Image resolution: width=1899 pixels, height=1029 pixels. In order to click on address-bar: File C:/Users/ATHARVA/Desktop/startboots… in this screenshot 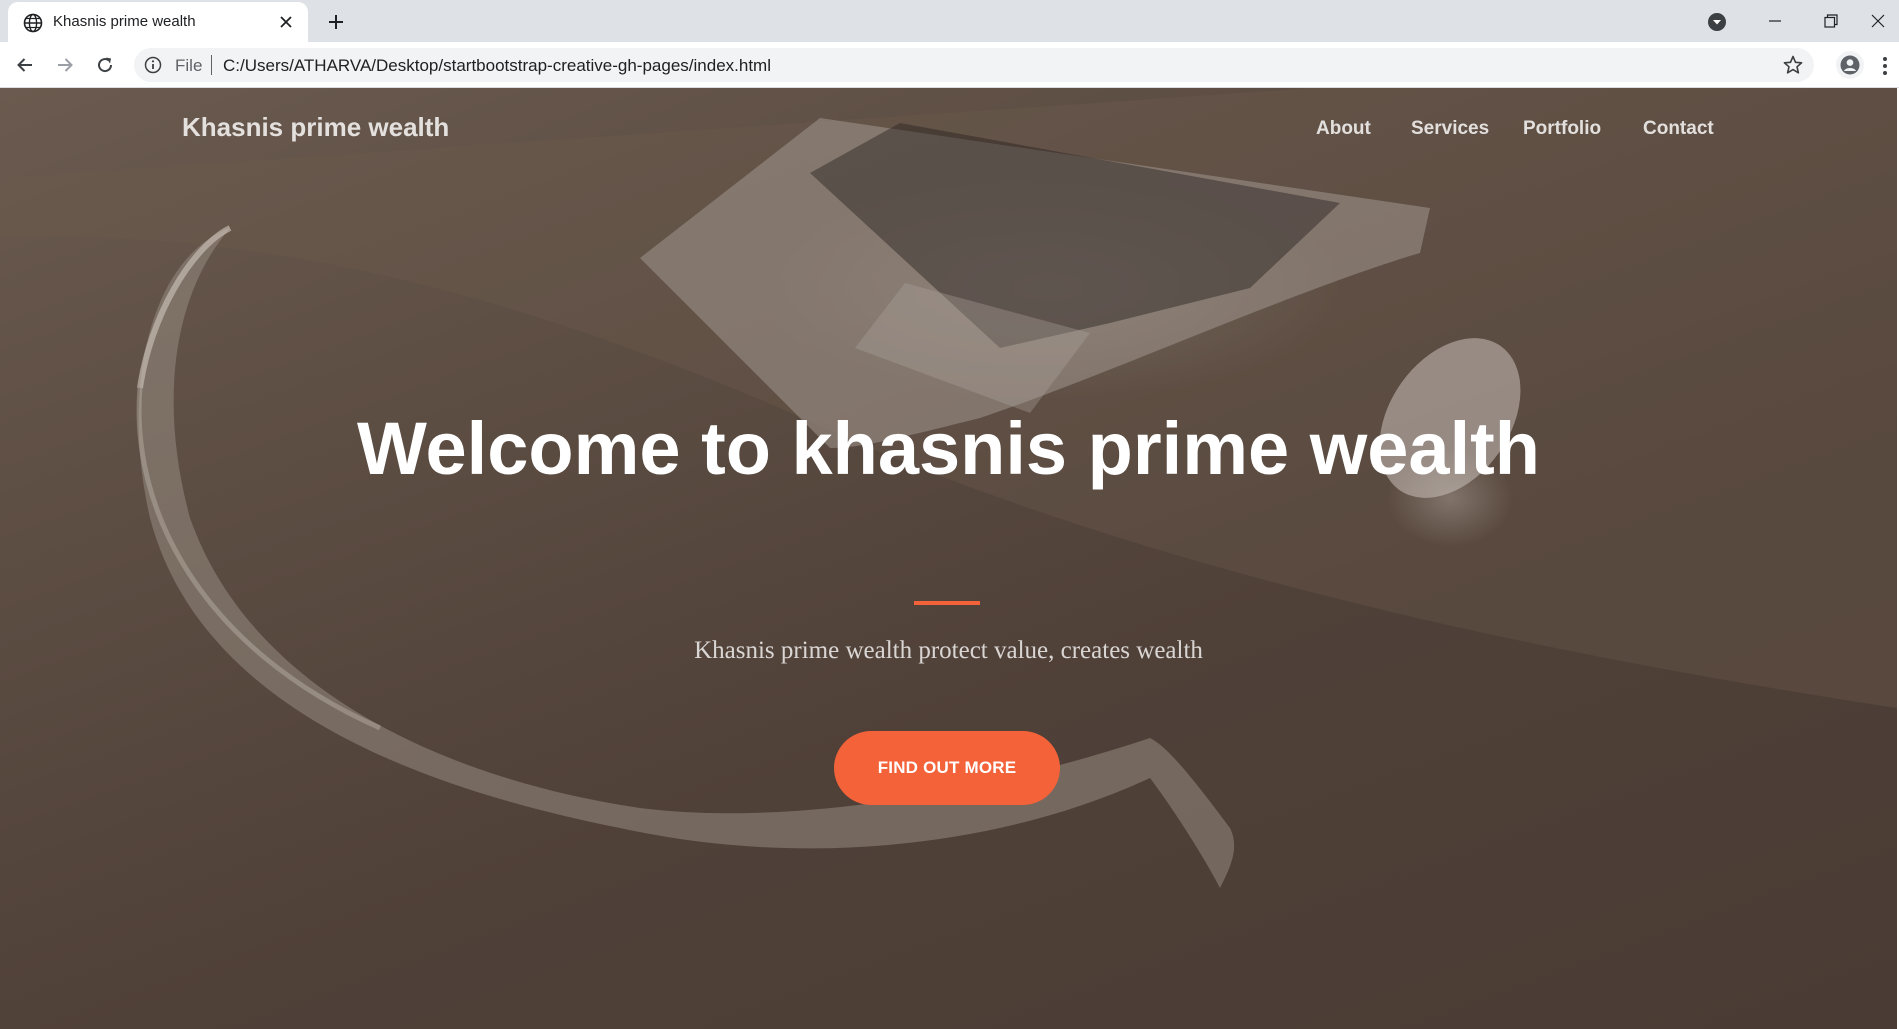, I will do `click(974, 65)`.